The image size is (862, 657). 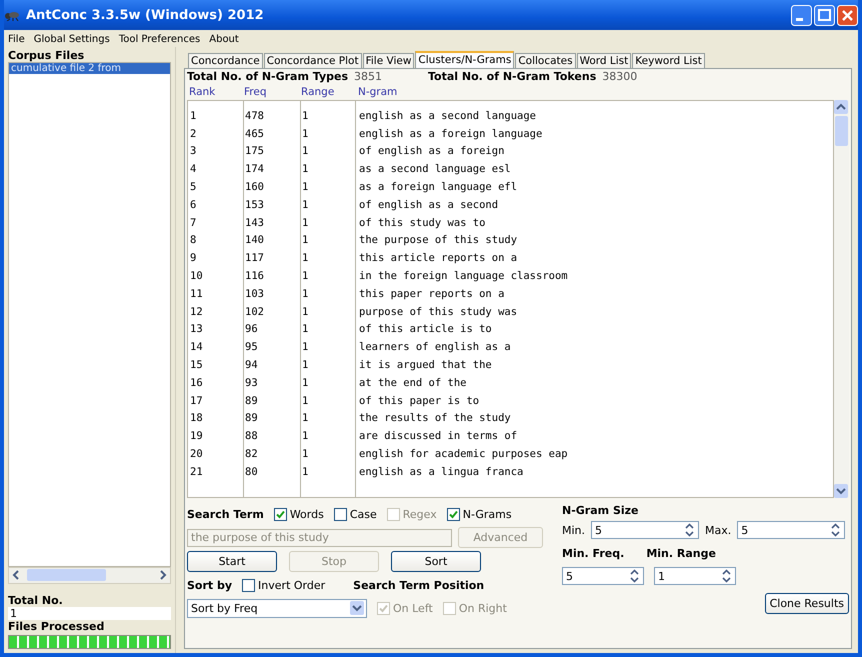 What do you see at coordinates (574, 530) in the screenshot?
I see `min-label: Min.` at bounding box center [574, 530].